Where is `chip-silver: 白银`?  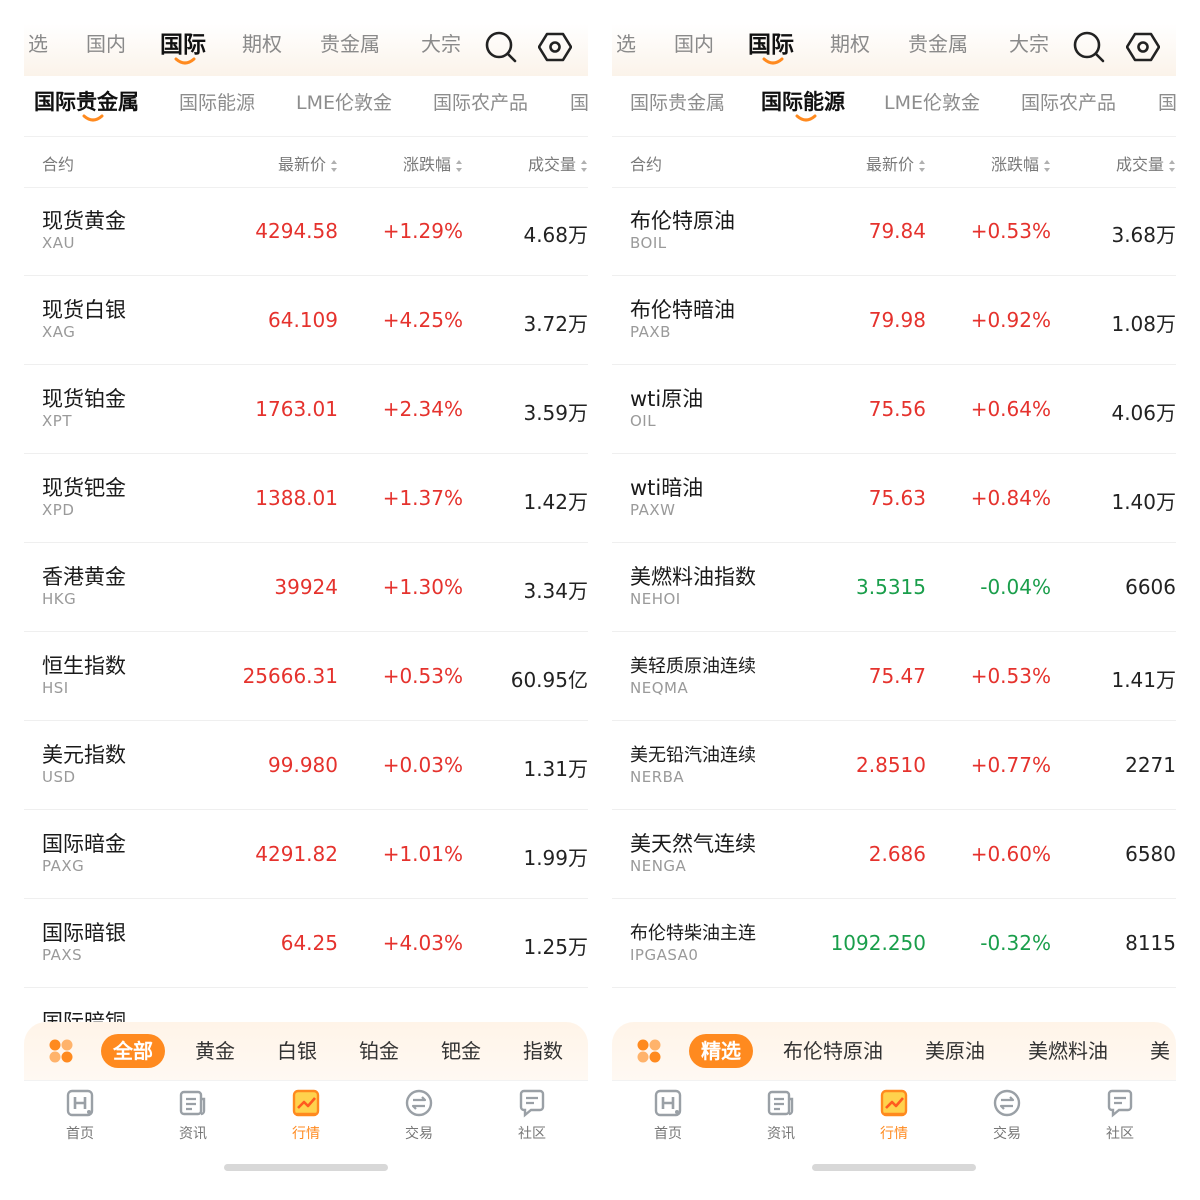 chip-silver: 白银 is located at coordinates (297, 1051).